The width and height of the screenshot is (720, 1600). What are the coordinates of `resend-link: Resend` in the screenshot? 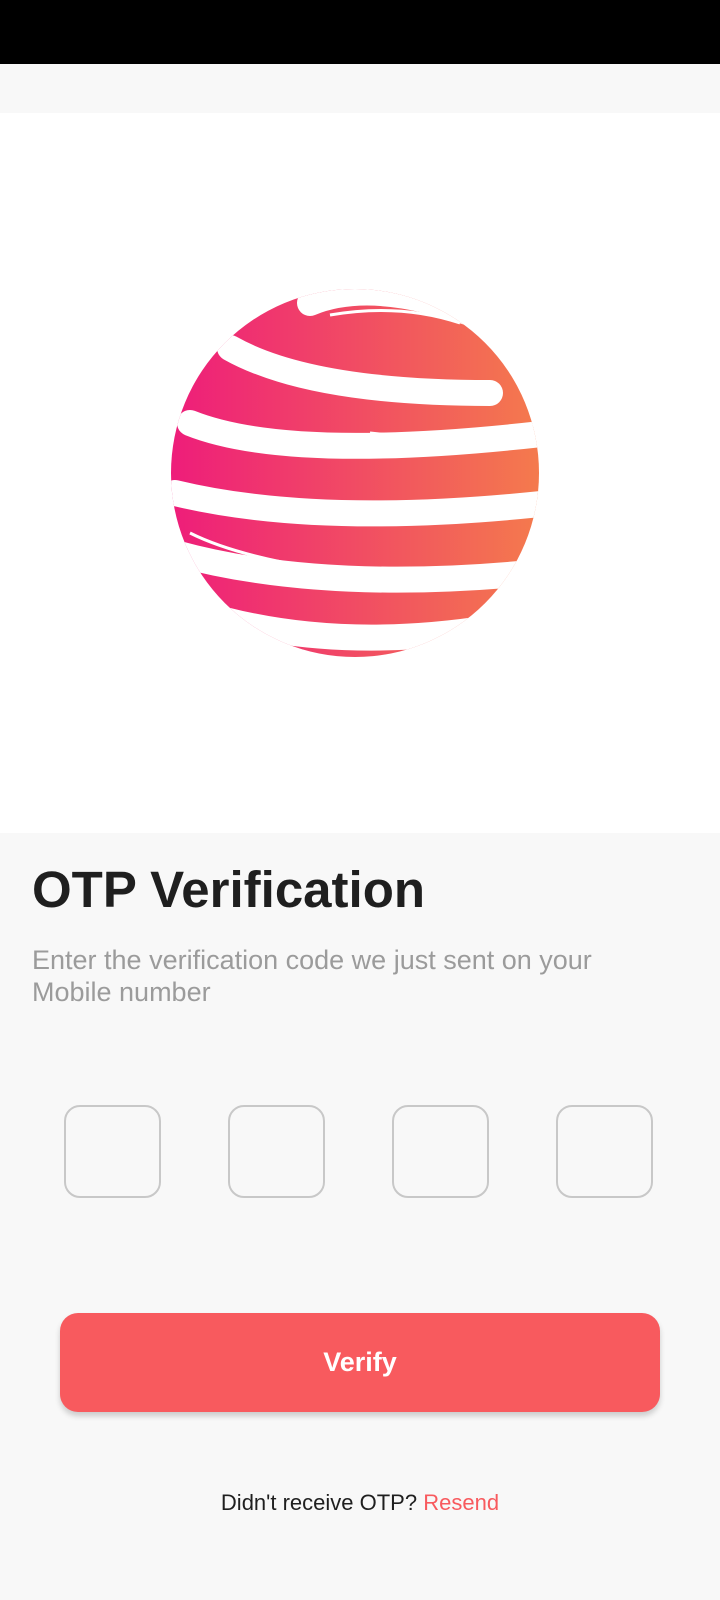 It's located at (461, 1502).